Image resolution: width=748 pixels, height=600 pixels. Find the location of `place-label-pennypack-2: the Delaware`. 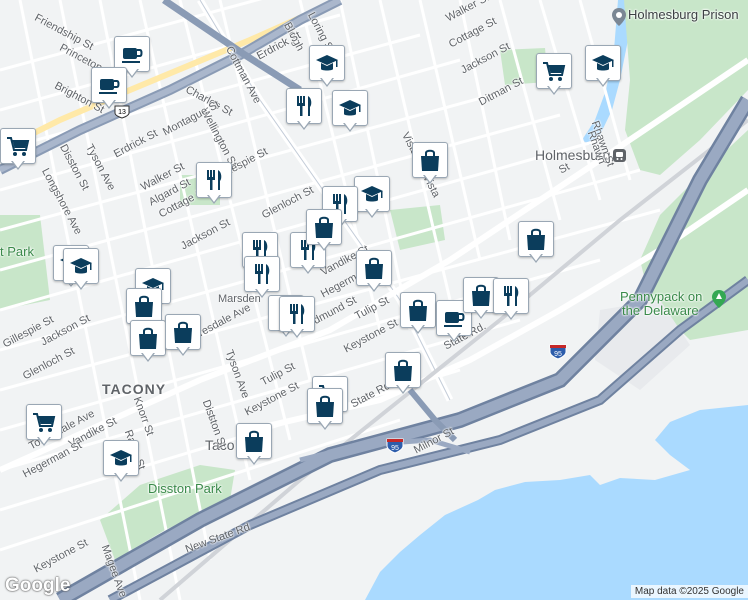

place-label-pennypack-2: the Delaware is located at coordinates (660, 310).